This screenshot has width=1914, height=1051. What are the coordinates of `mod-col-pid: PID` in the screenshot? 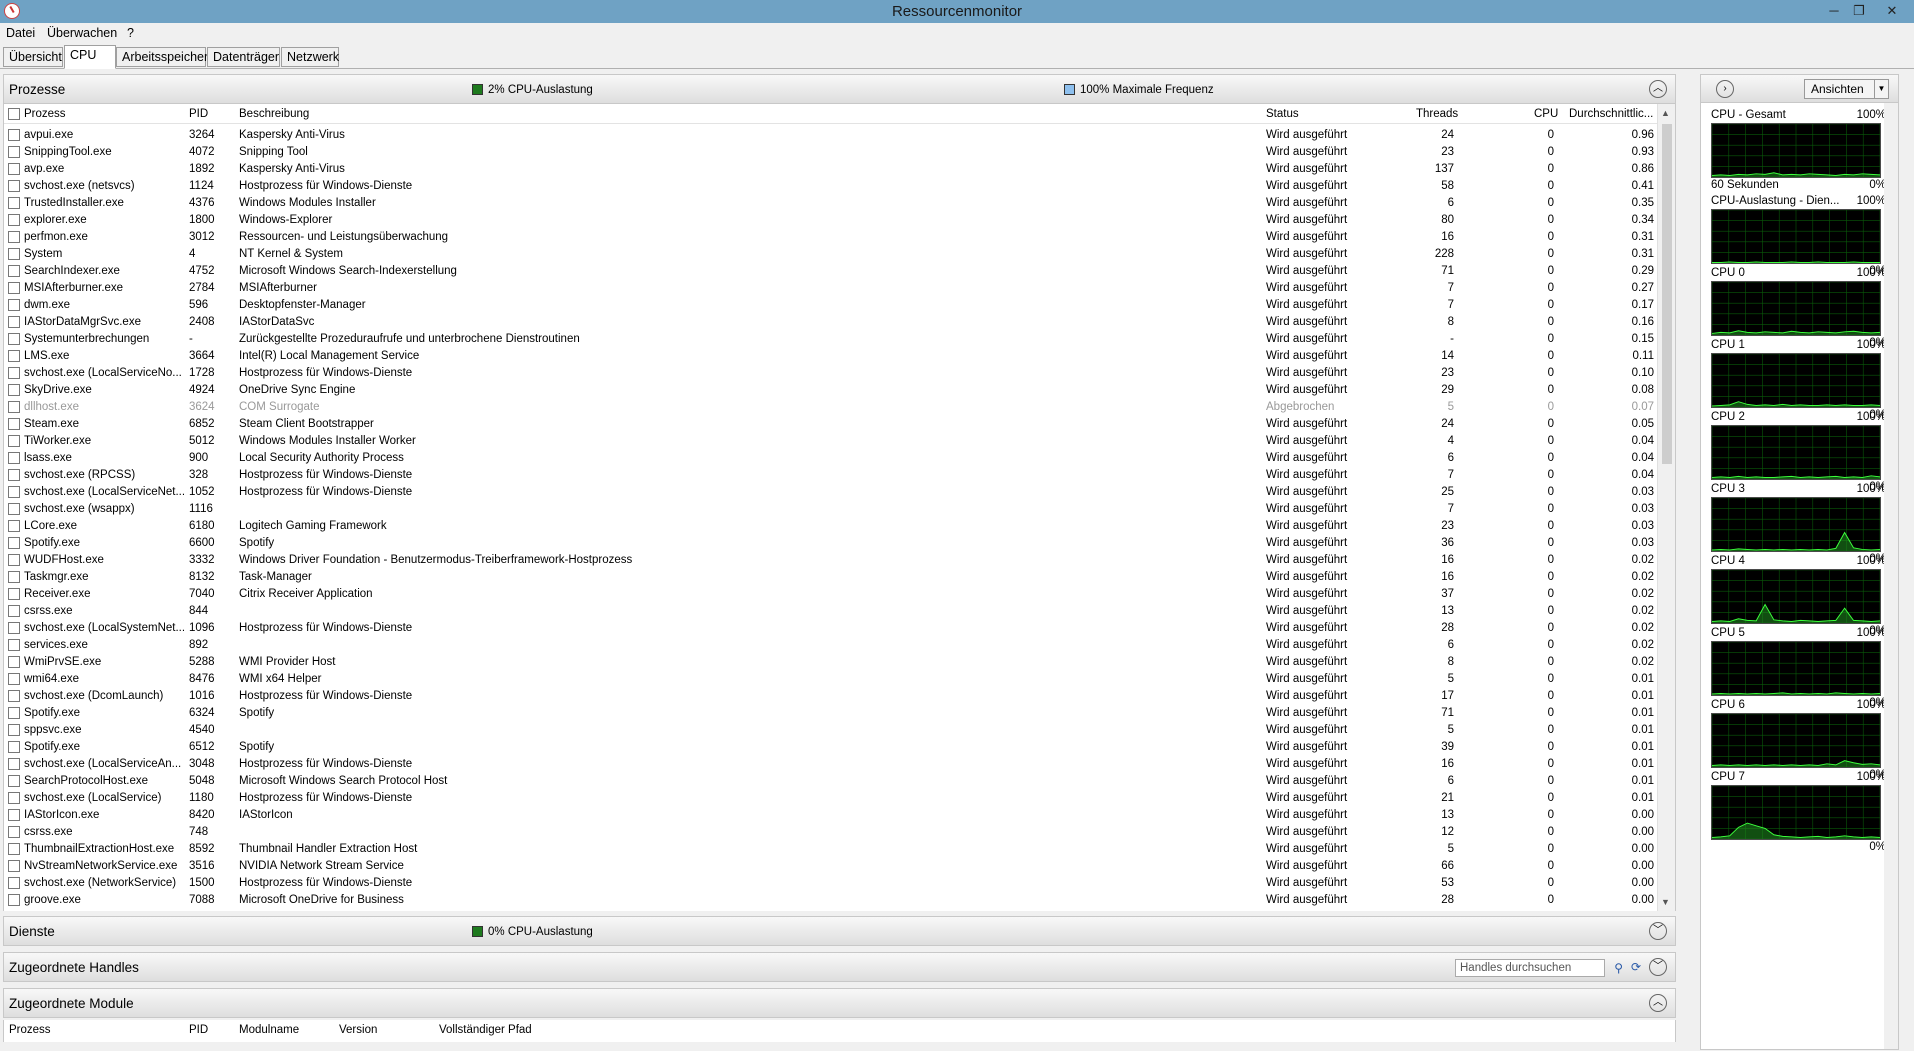 It's located at (198, 1030).